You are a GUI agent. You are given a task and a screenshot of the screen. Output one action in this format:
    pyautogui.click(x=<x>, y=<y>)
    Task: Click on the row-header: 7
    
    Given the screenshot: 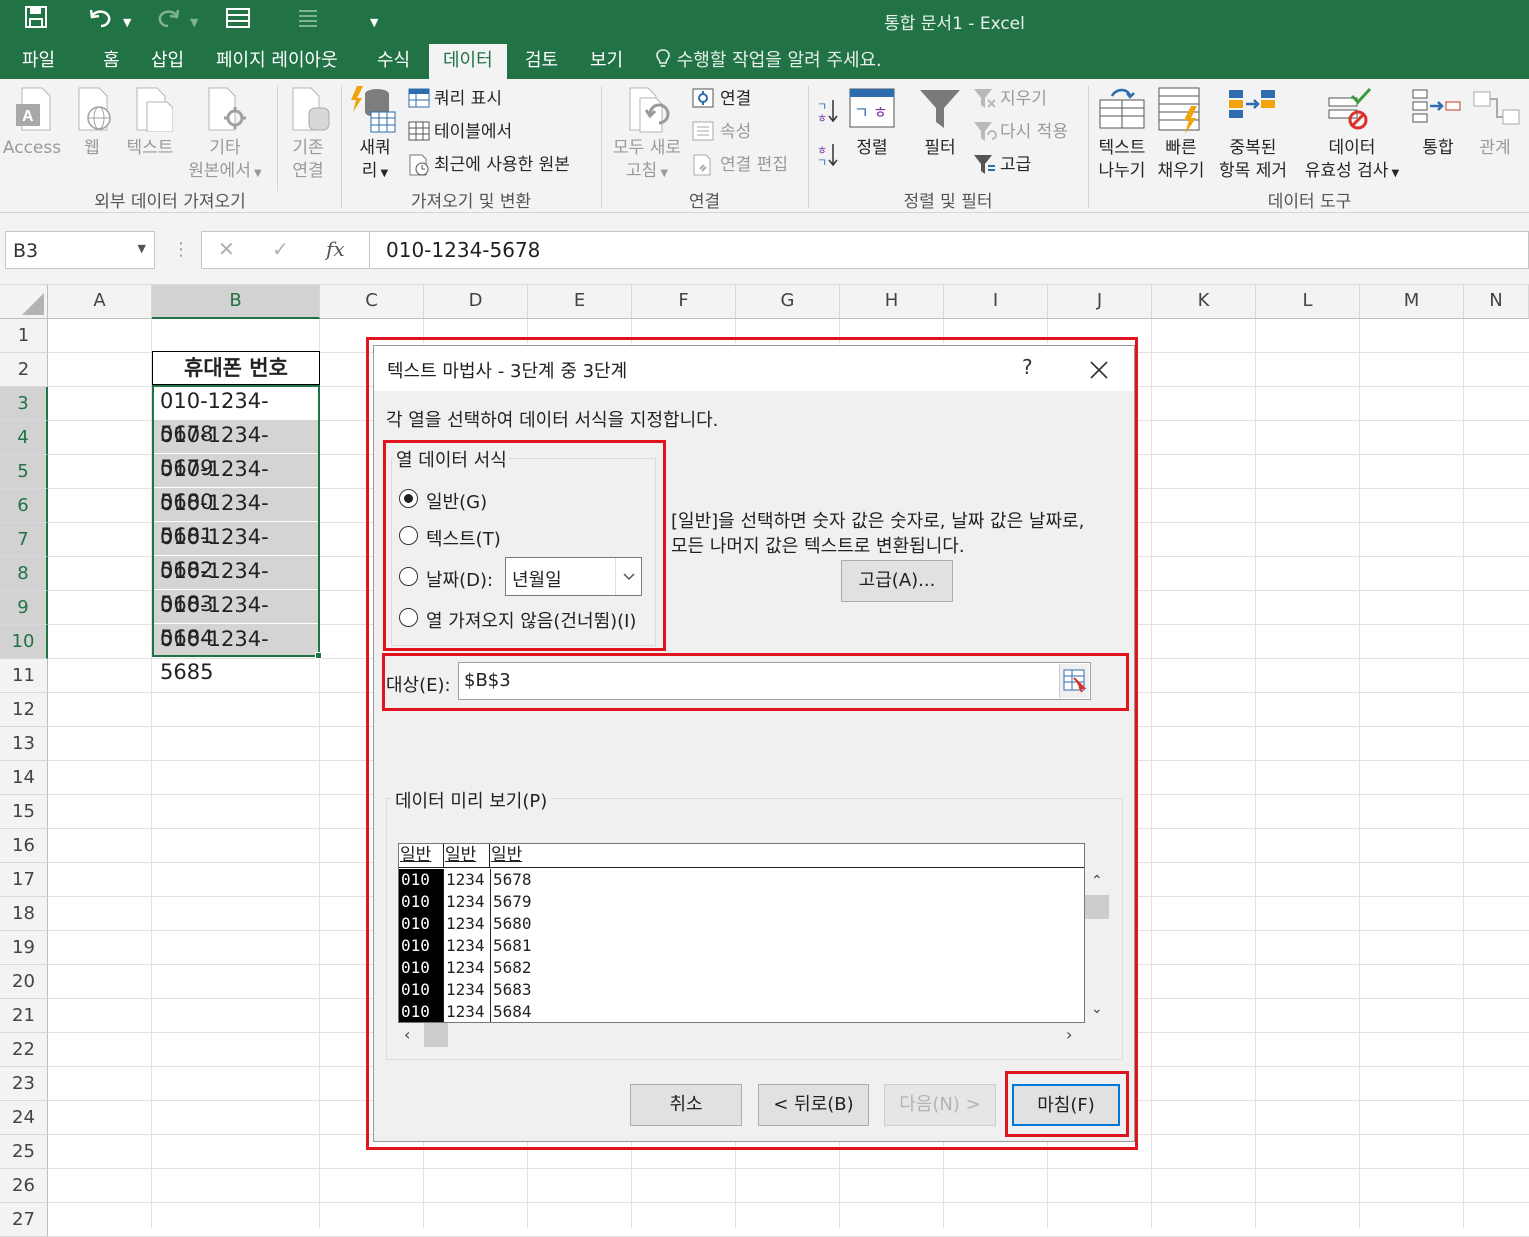 What is the action you would take?
    pyautogui.click(x=24, y=540)
    